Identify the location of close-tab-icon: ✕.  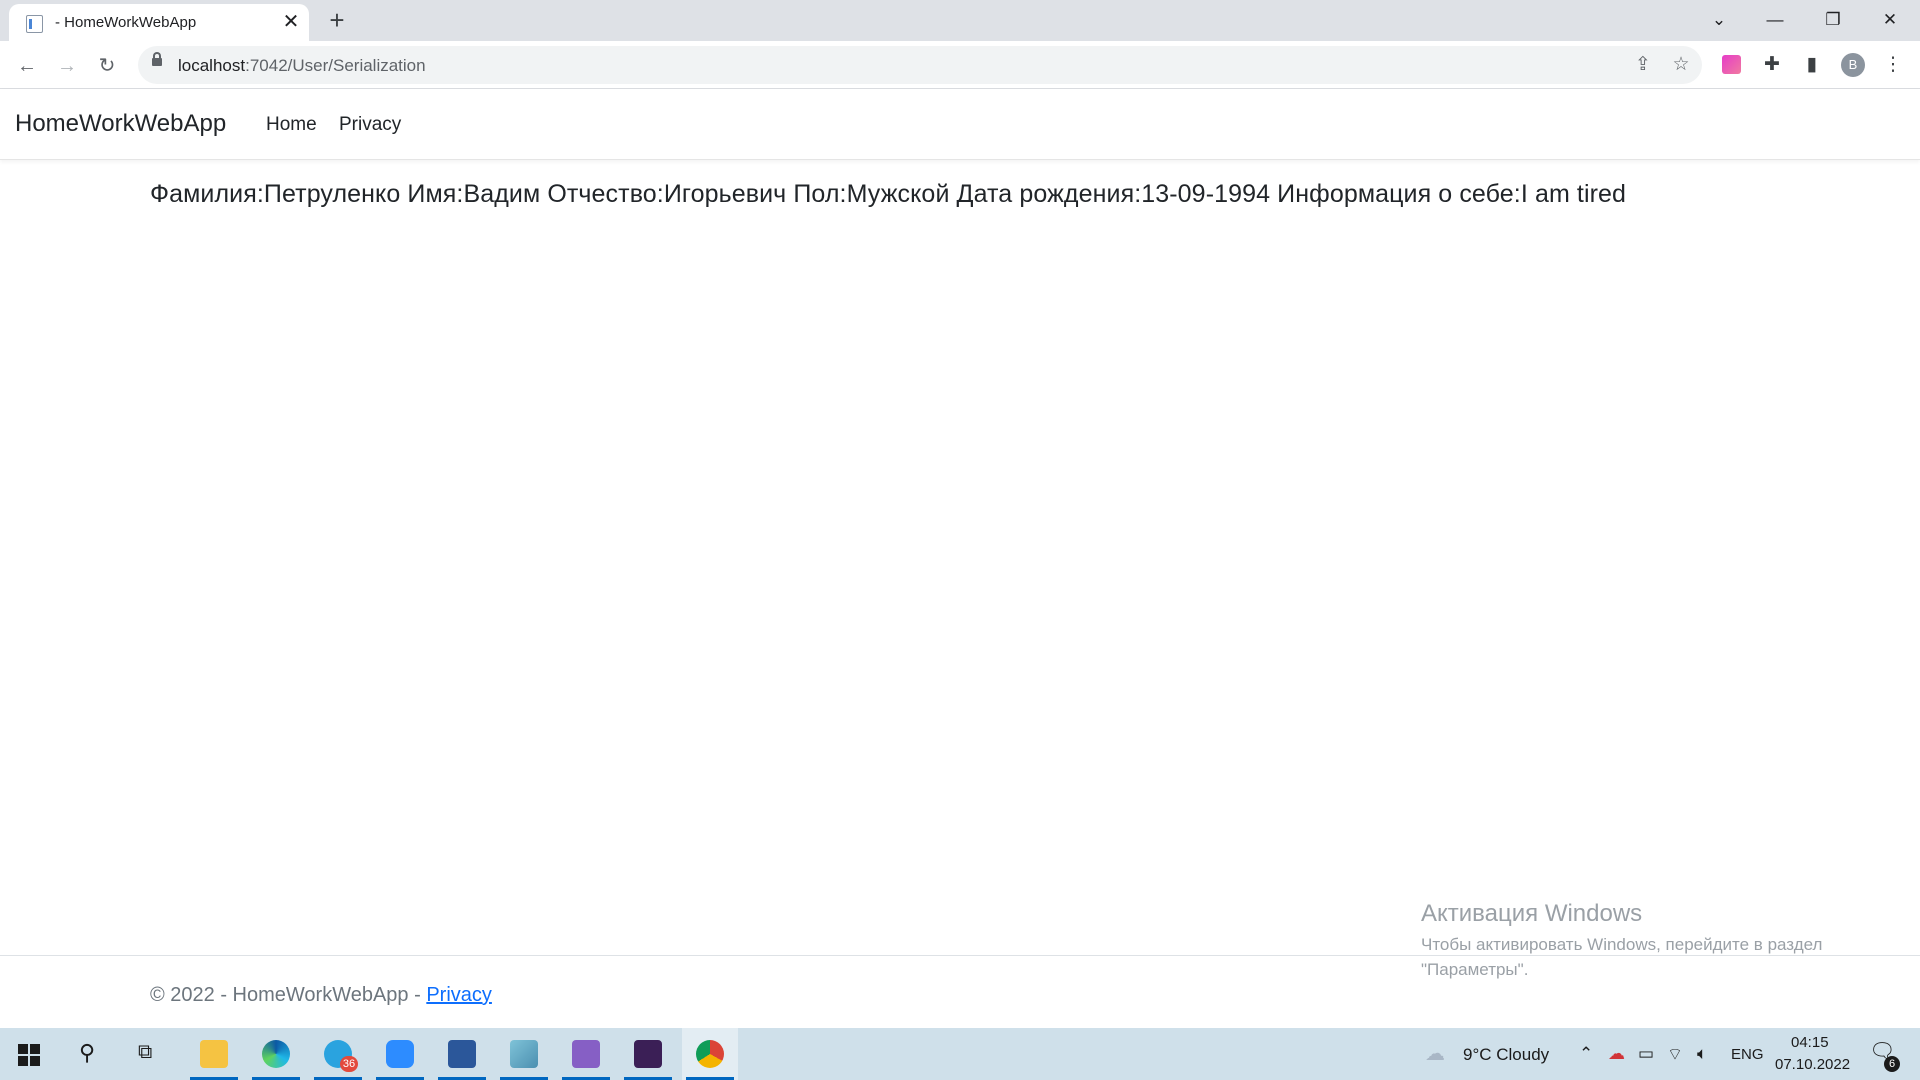
(291, 22).